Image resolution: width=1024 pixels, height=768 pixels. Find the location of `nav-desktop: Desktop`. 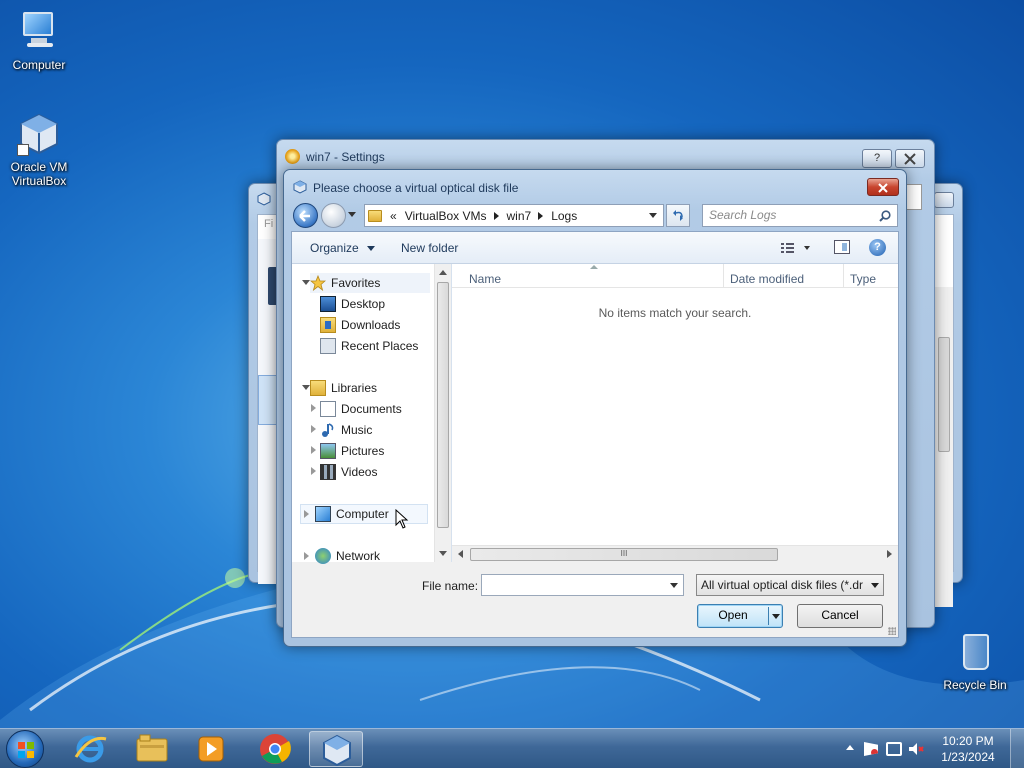

nav-desktop: Desktop is located at coordinates (352, 304).